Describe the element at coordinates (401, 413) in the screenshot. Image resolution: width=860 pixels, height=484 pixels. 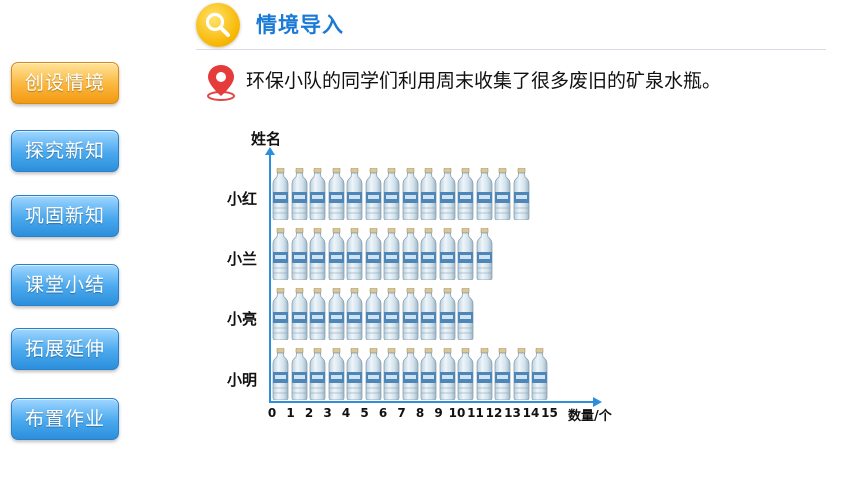
I see `x-tick-label: 7` at that location.